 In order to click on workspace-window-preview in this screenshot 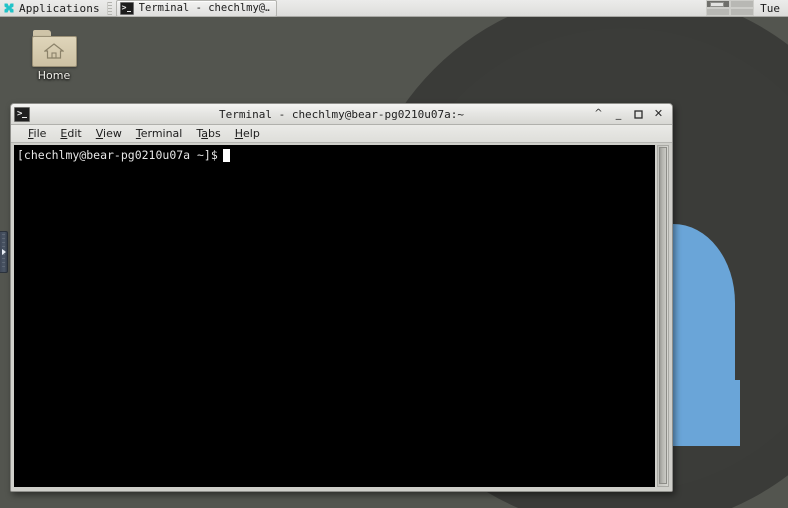, I will do `click(717, 4)`.